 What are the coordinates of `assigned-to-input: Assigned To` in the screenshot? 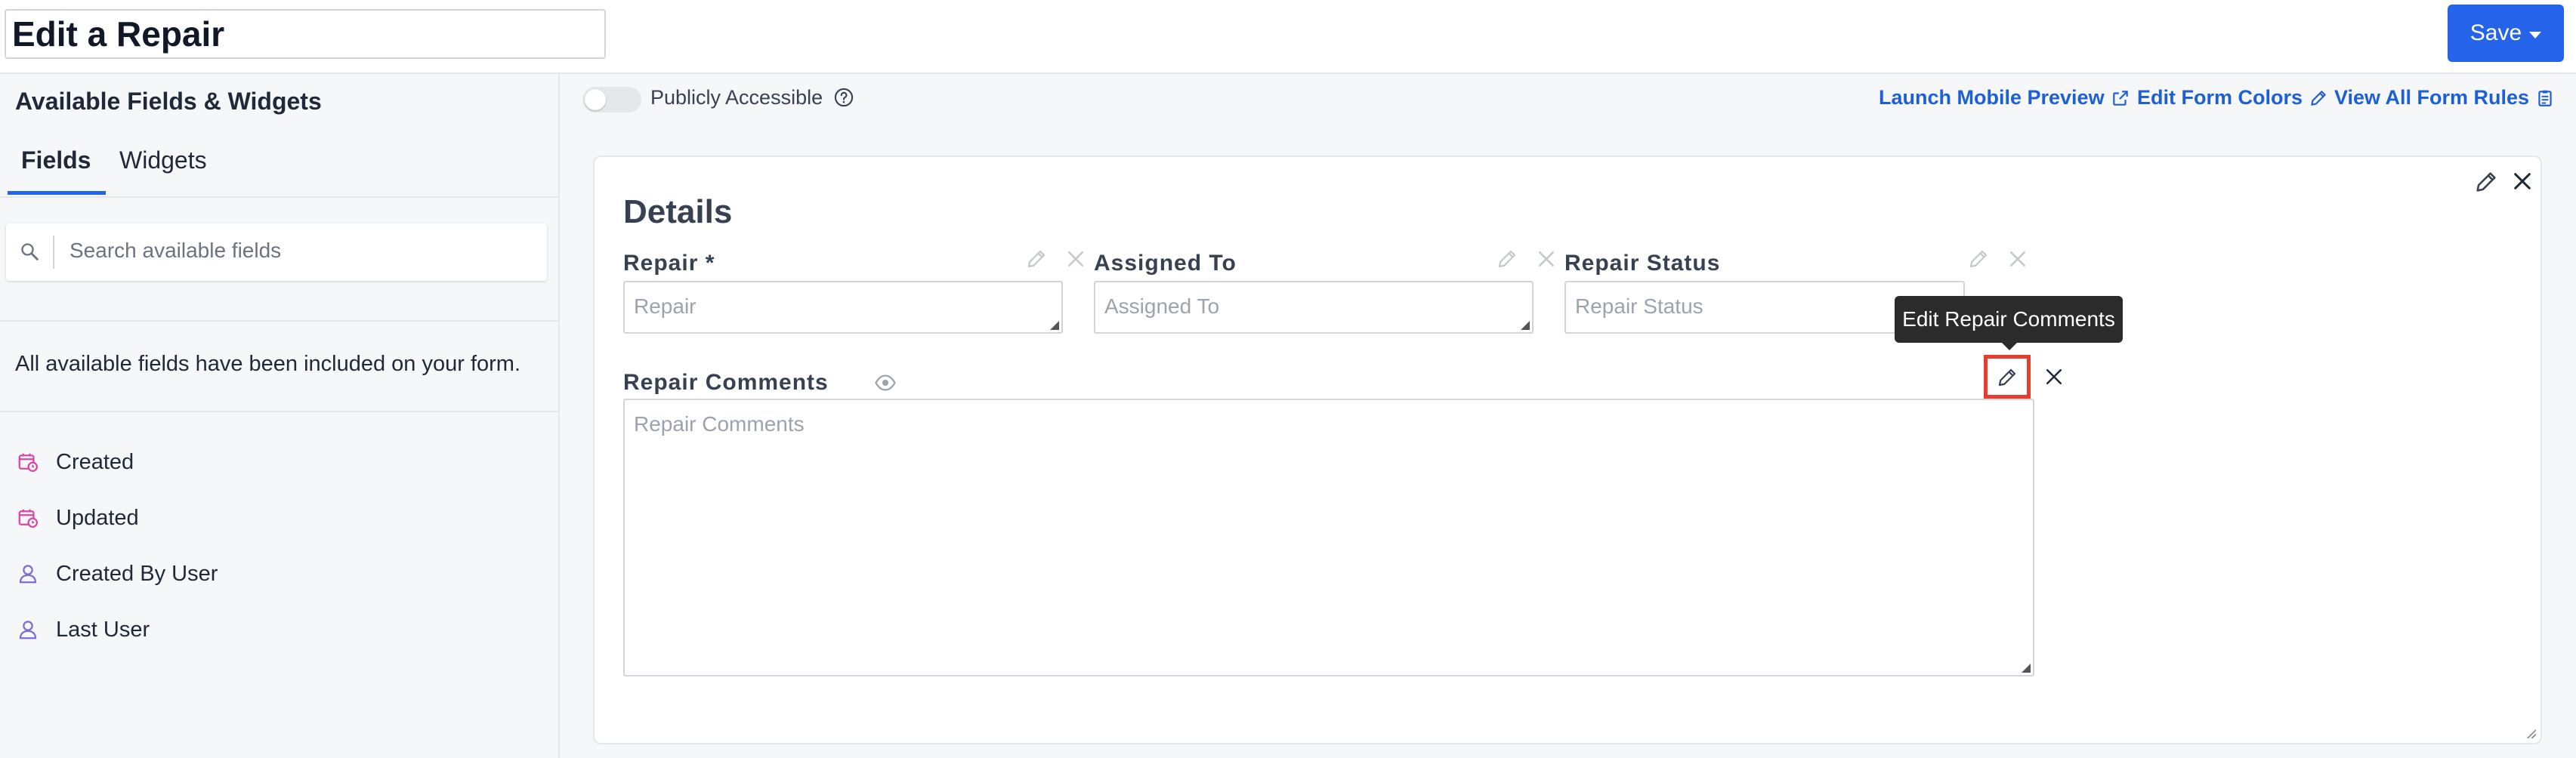 It's located at (1314, 307).